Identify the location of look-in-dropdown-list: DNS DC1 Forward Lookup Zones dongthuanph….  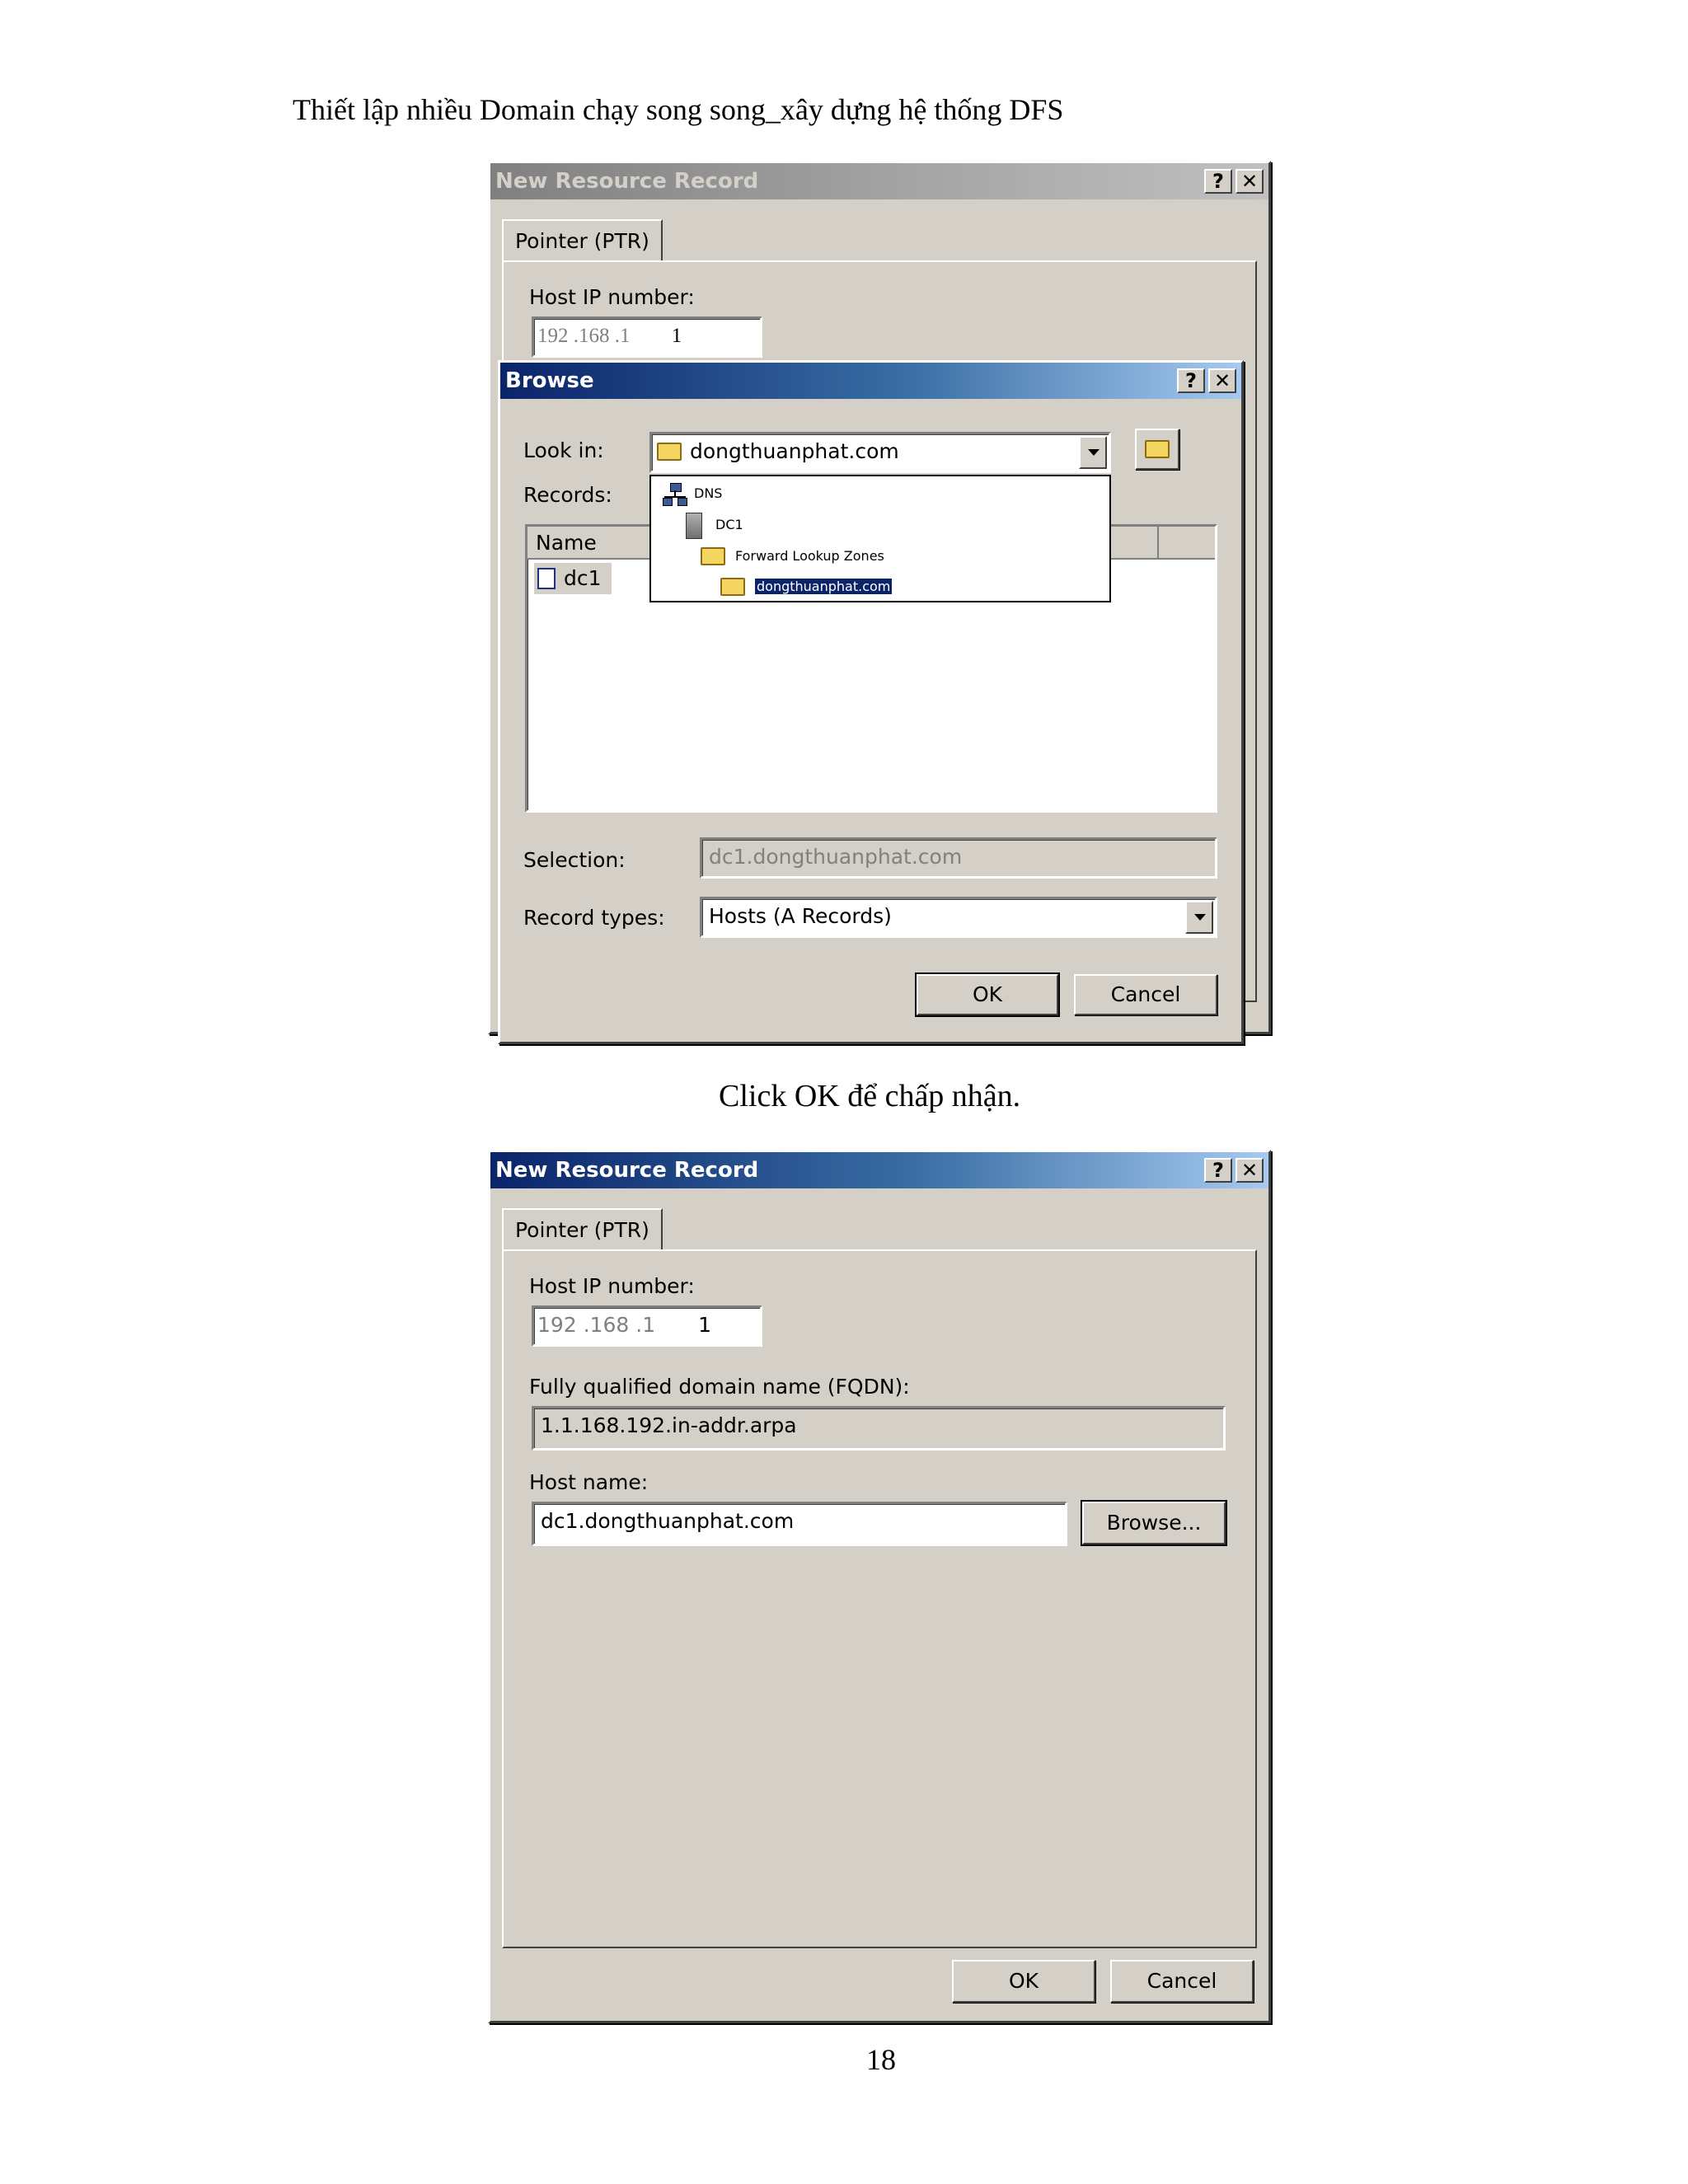
(880, 538).